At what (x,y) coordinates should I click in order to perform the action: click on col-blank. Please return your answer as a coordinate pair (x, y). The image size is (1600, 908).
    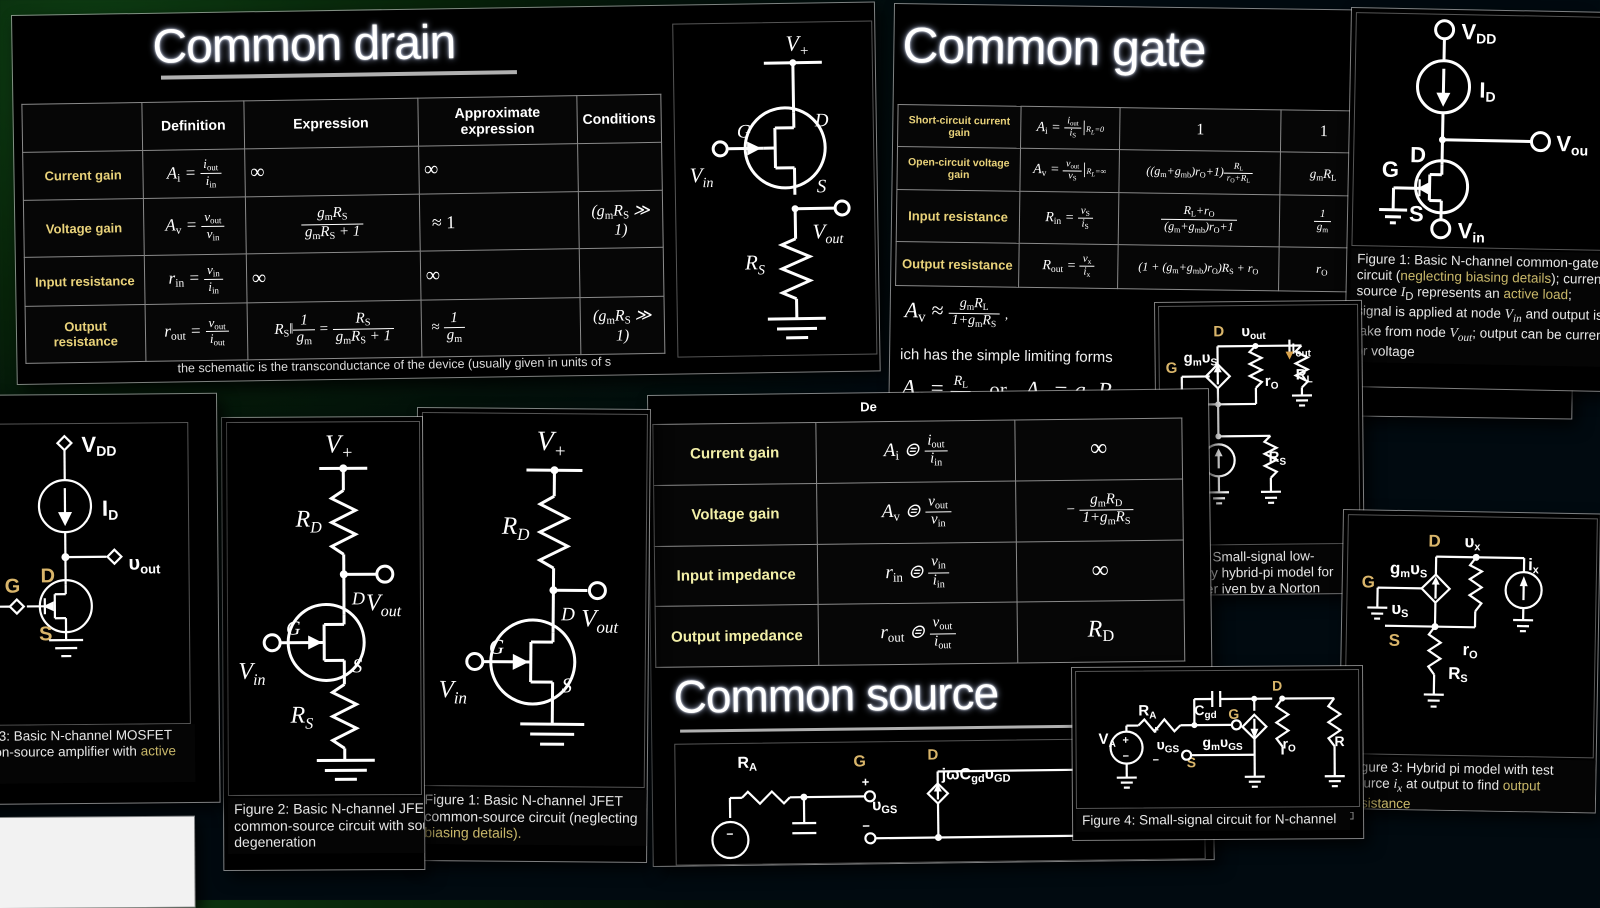
    Looking at the image, I should click on (82, 127).